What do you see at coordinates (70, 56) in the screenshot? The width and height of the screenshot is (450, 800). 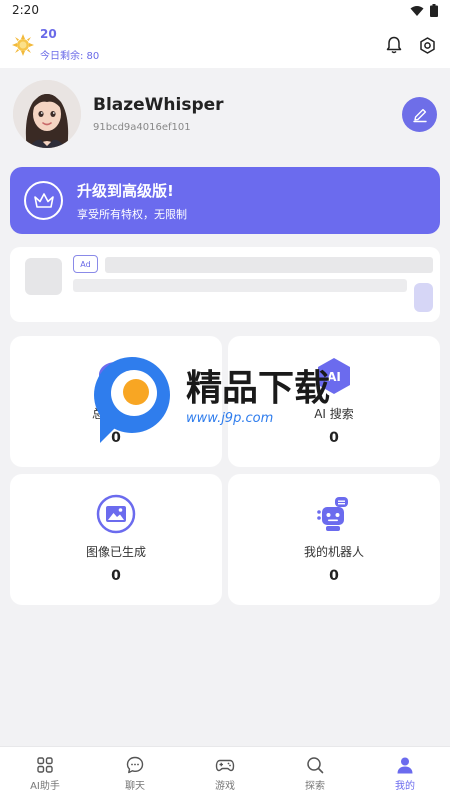 I see `credits-remaining: 今日剩余: 80` at bounding box center [70, 56].